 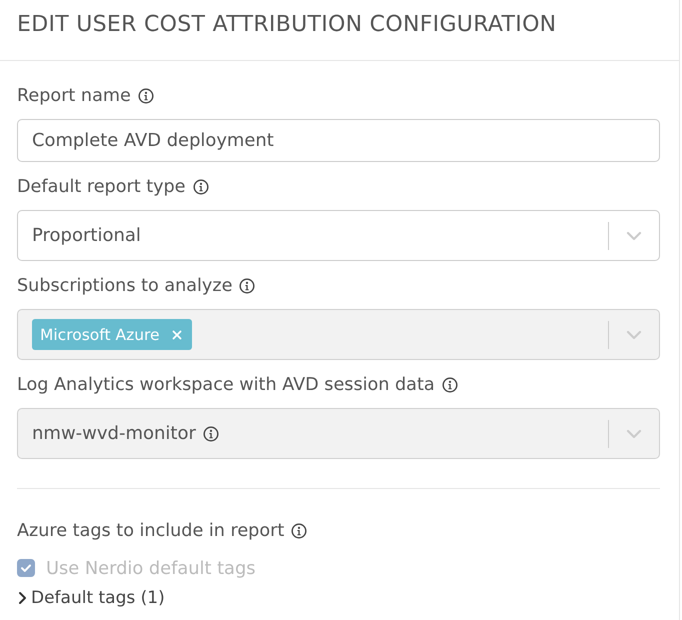 What do you see at coordinates (22, 598) in the screenshot?
I see `chevron-right-icon` at bounding box center [22, 598].